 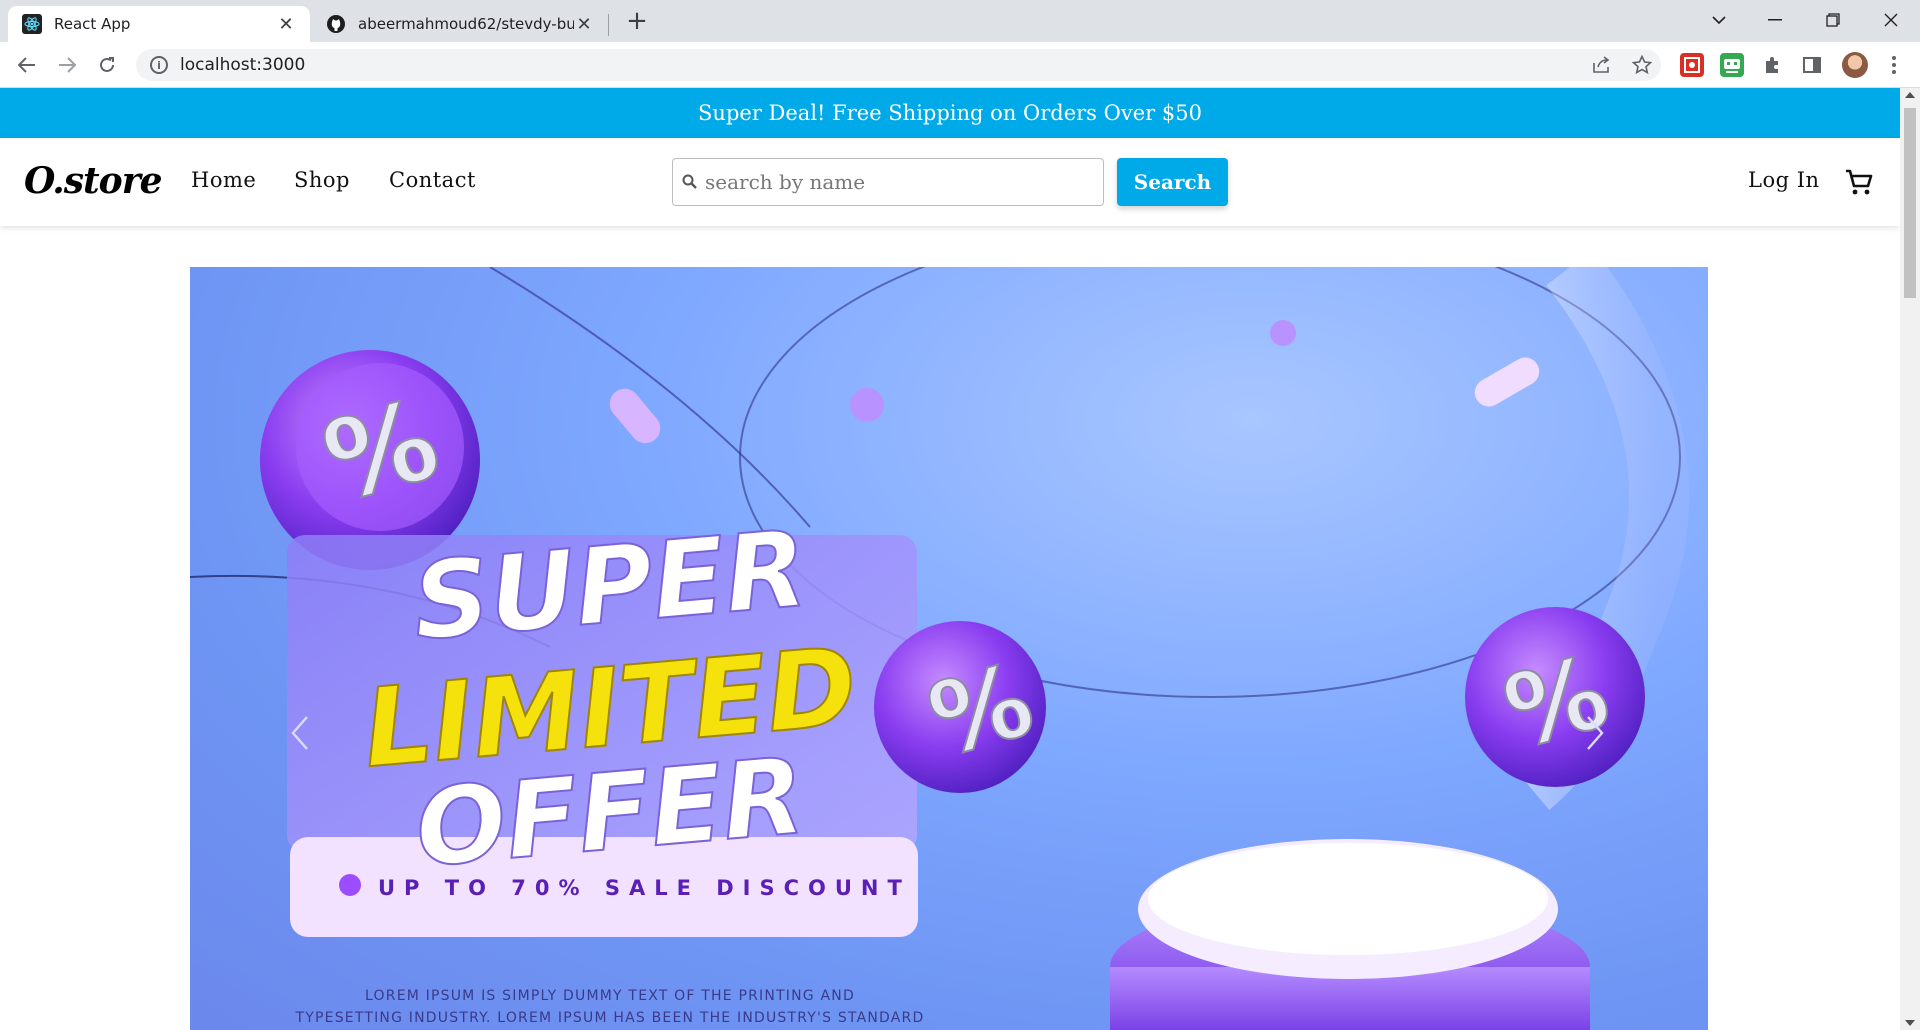 I want to click on green-extension-icon, so click(x=1732, y=65).